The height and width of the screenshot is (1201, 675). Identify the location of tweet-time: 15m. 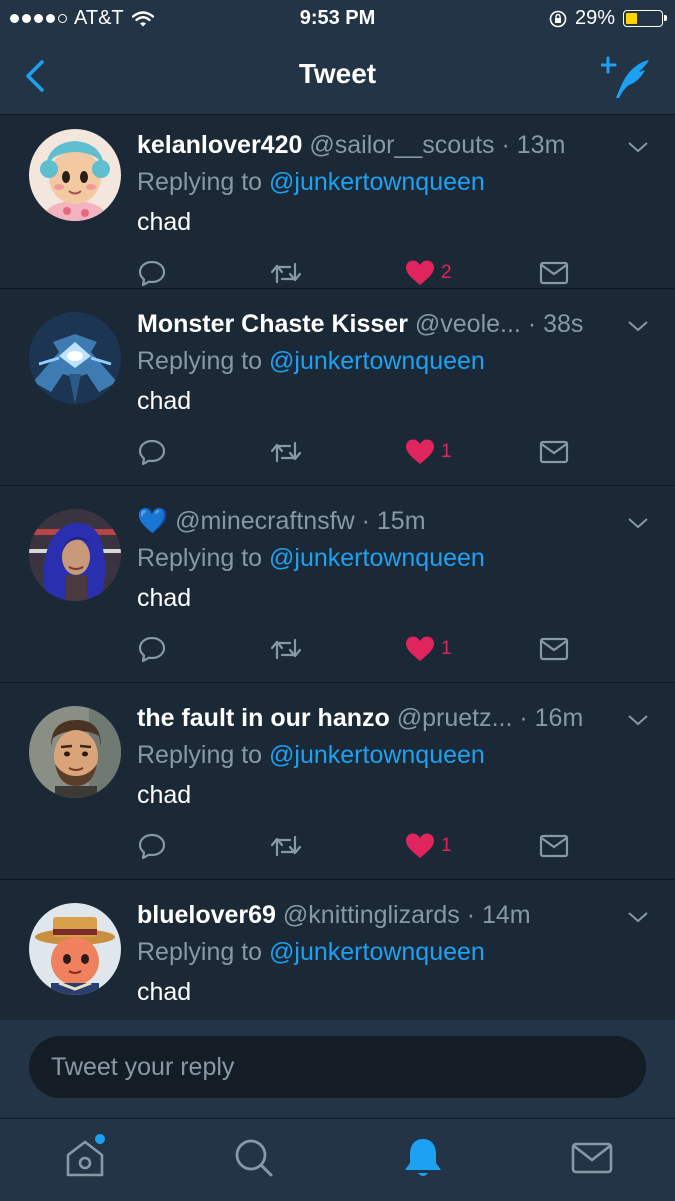
(401, 521).